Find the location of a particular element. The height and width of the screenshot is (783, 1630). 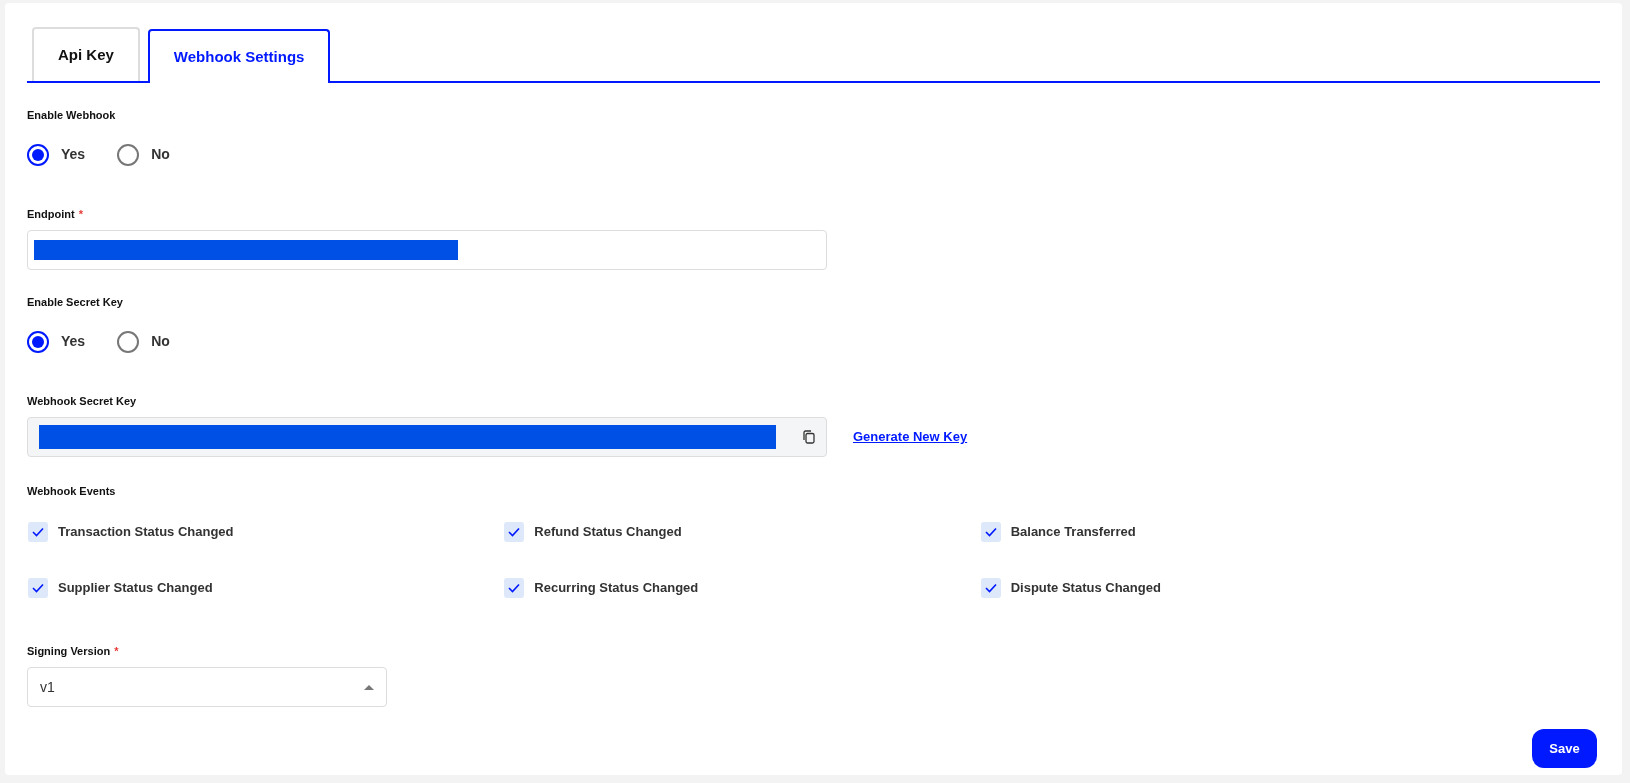

checkbox-label: Refund Status Changed is located at coordinates (608, 531).